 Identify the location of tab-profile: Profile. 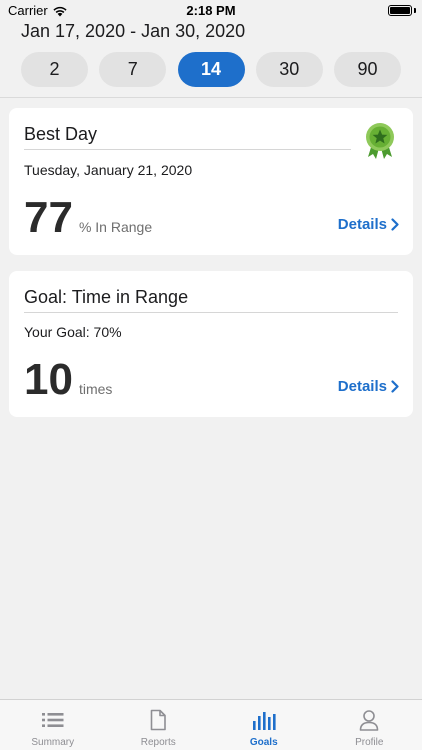
(369, 725).